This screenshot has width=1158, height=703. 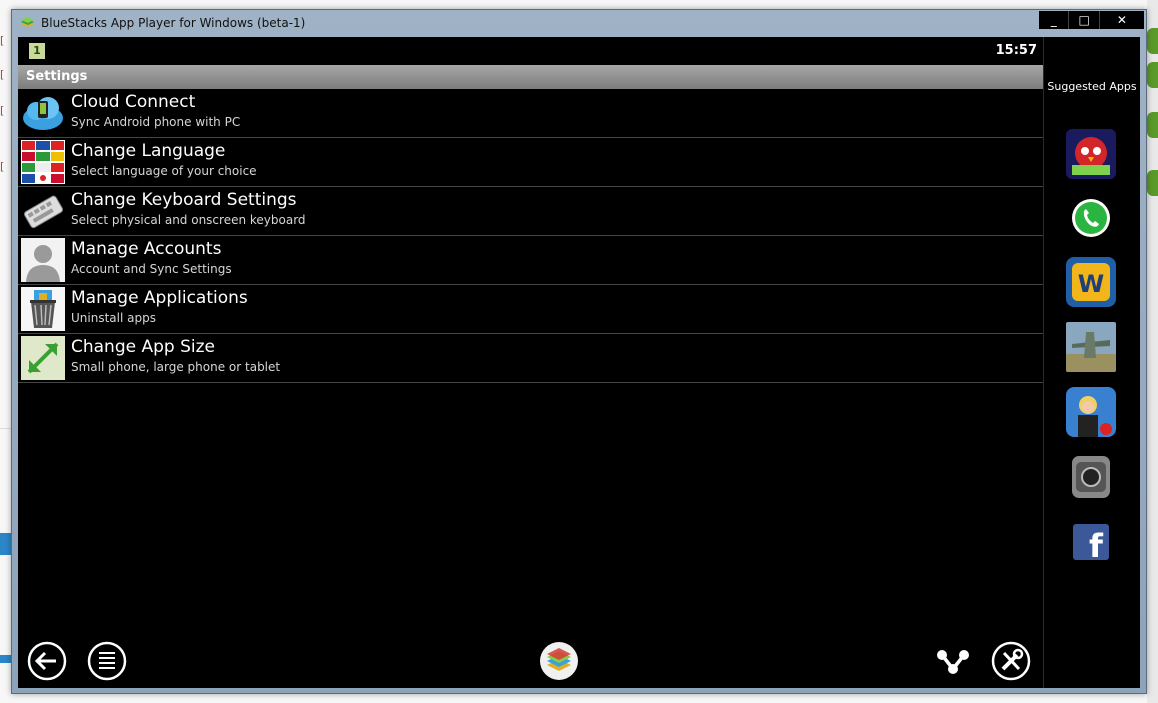 I want to click on item-title: Change Language, so click(x=148, y=151).